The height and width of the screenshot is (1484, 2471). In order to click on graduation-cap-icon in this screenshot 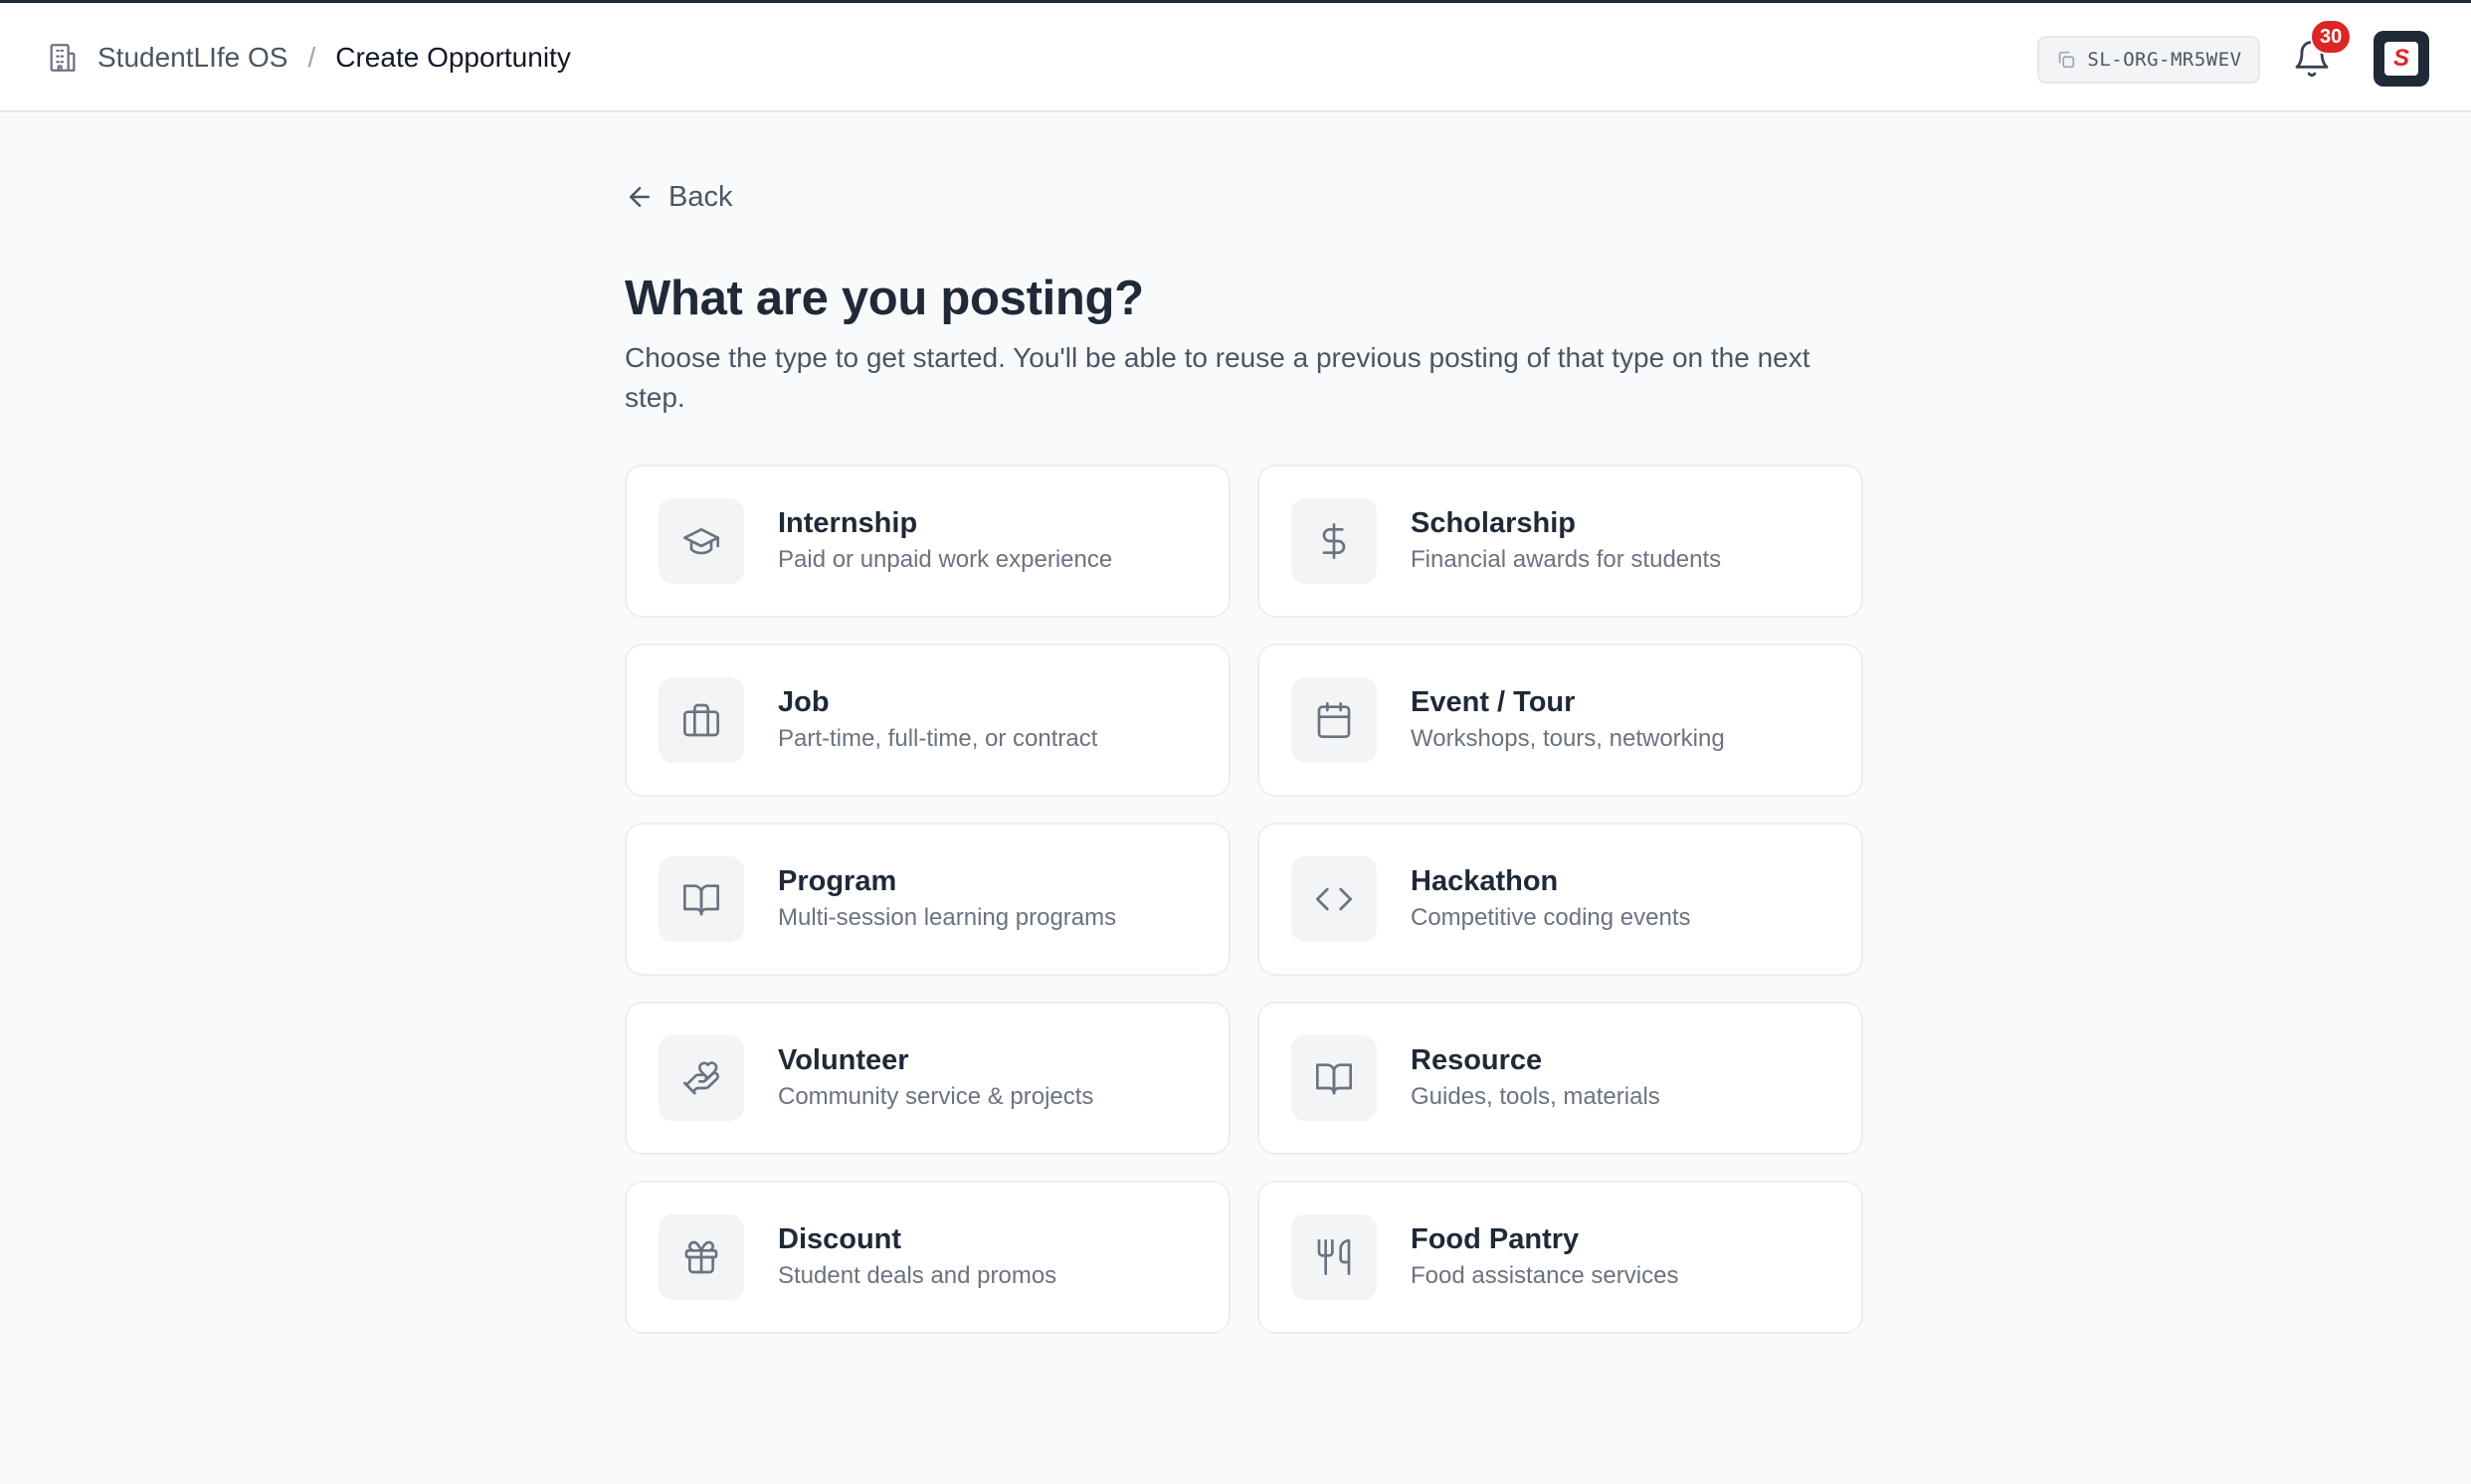, I will do `click(701, 541)`.